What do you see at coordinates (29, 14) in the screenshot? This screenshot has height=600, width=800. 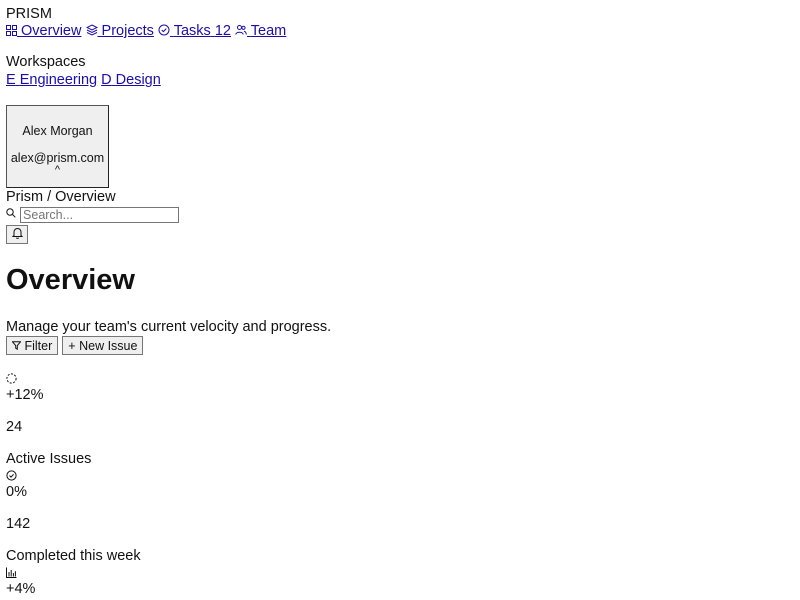 I see `brand-logo: PRISM` at bounding box center [29, 14].